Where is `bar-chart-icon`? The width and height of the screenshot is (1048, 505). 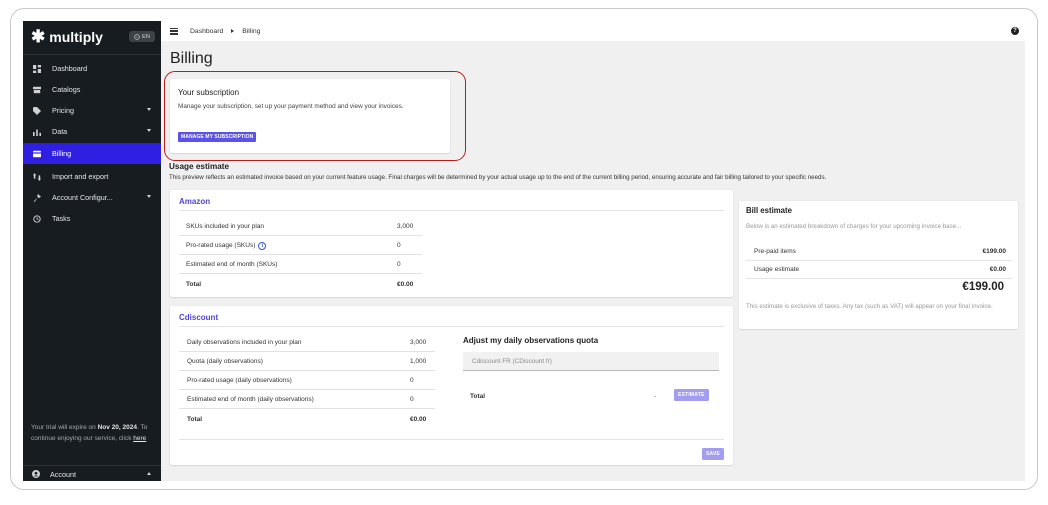
bar-chart-icon is located at coordinates (37, 132).